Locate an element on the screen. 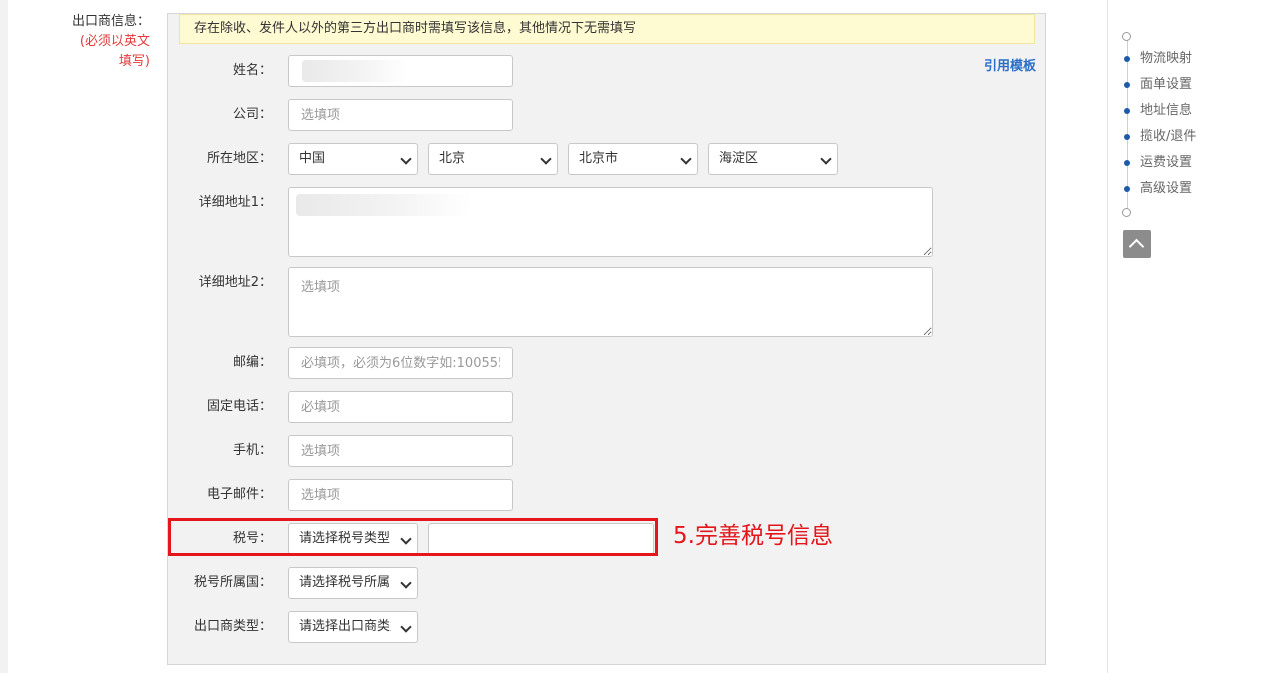 Image resolution: width=1262 pixels, height=673 pixels. exporter-notice: 存在除收、发件人以外的第三方出口商时需填写该信息，其他情况下无需填写 is located at coordinates (607, 29).